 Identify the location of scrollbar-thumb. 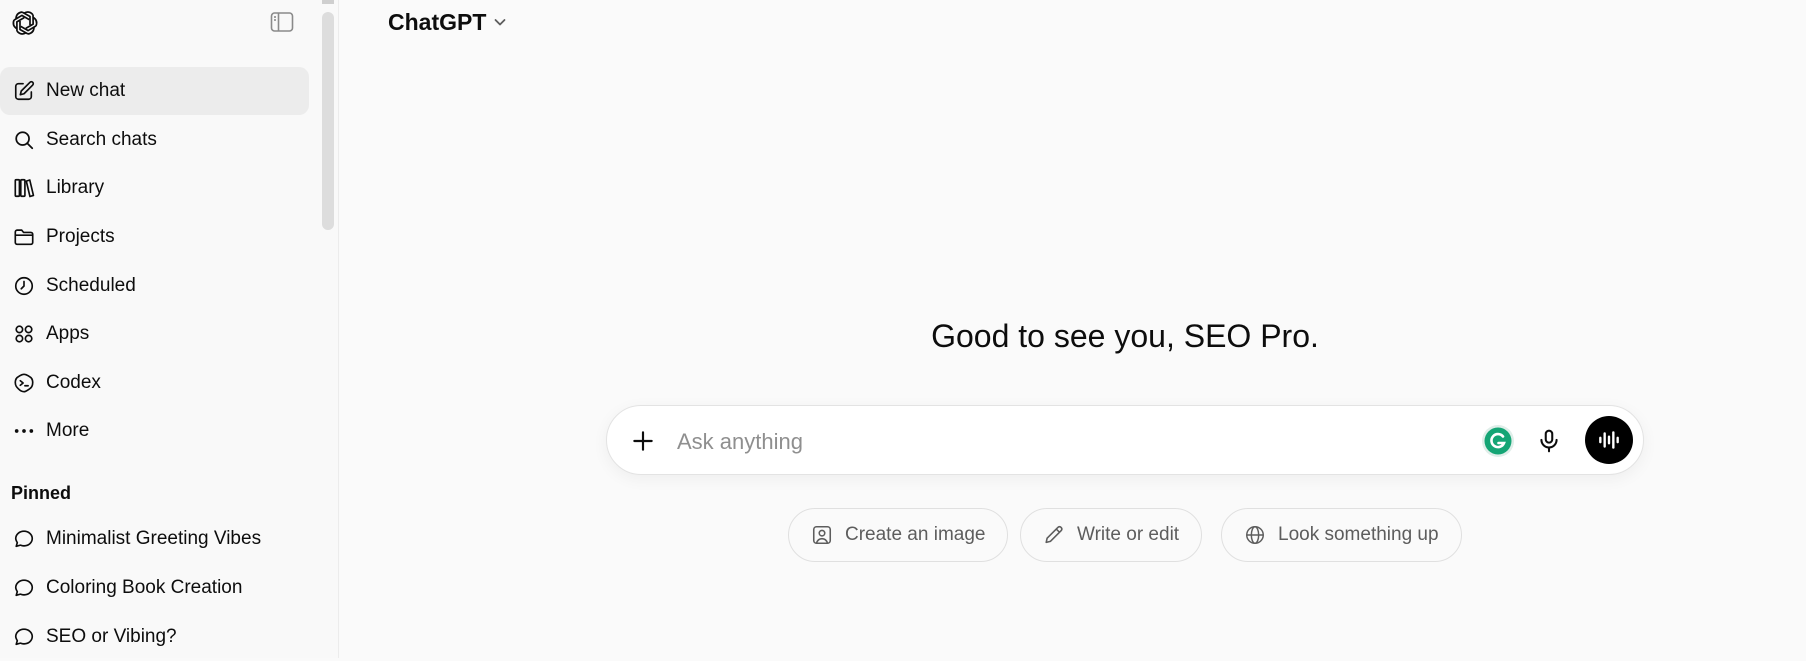
(328, 121).